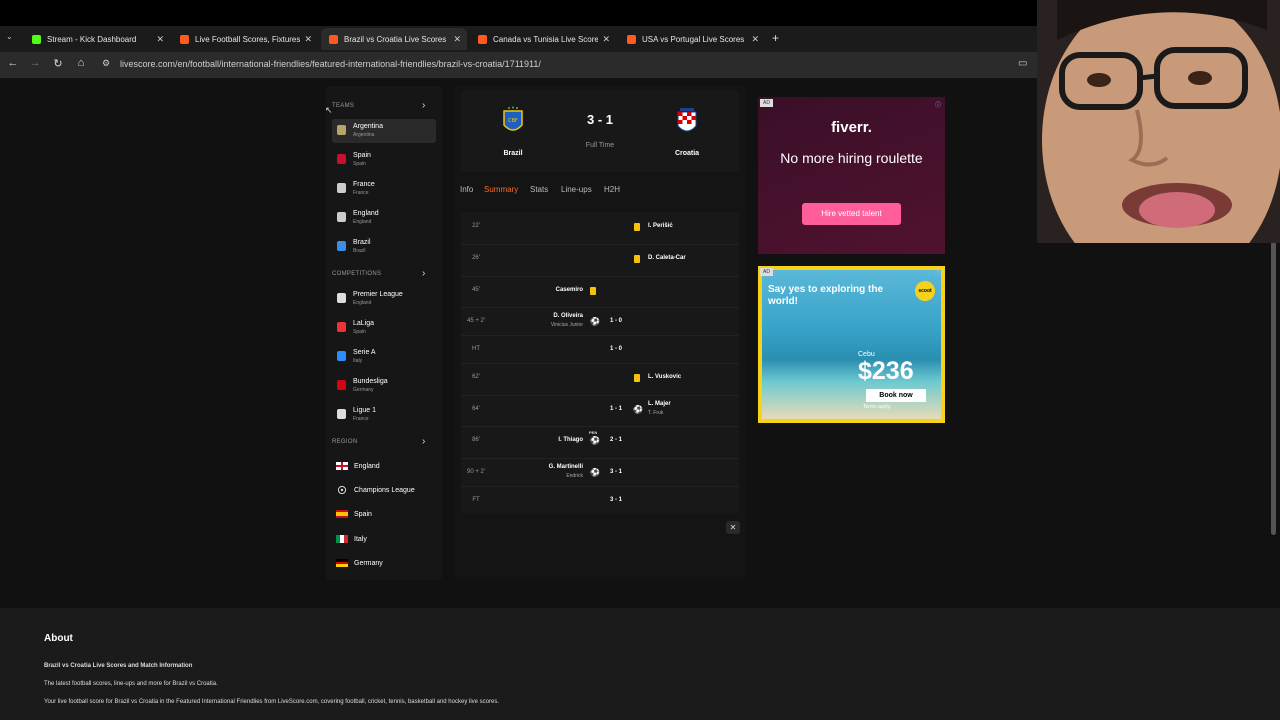 Image resolution: width=1280 pixels, height=720 pixels. Describe the element at coordinates (664, 377) in the screenshot. I see `event-player: L. Vuskovic` at that location.